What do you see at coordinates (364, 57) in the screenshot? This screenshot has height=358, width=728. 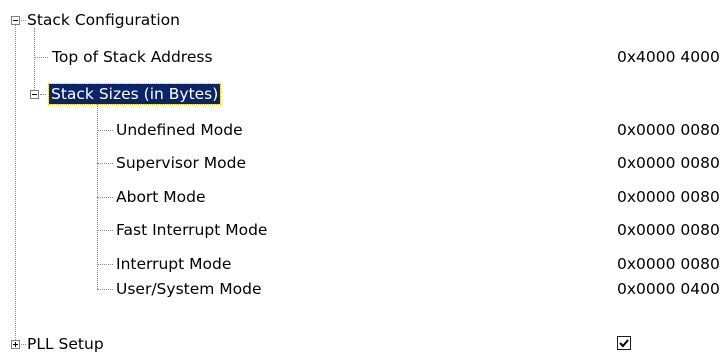 I see `tree-node-top-of-stack-address: Top of Stack Address 0x4000 4000` at bounding box center [364, 57].